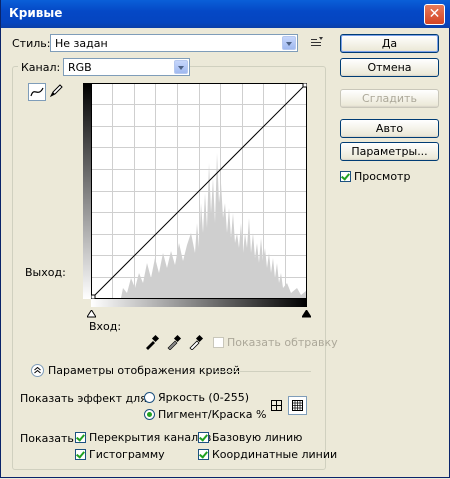 This screenshot has height=479, width=450. Describe the element at coordinates (257, 437) in the screenshot. I see `baseline-label: Базовую линию` at that location.